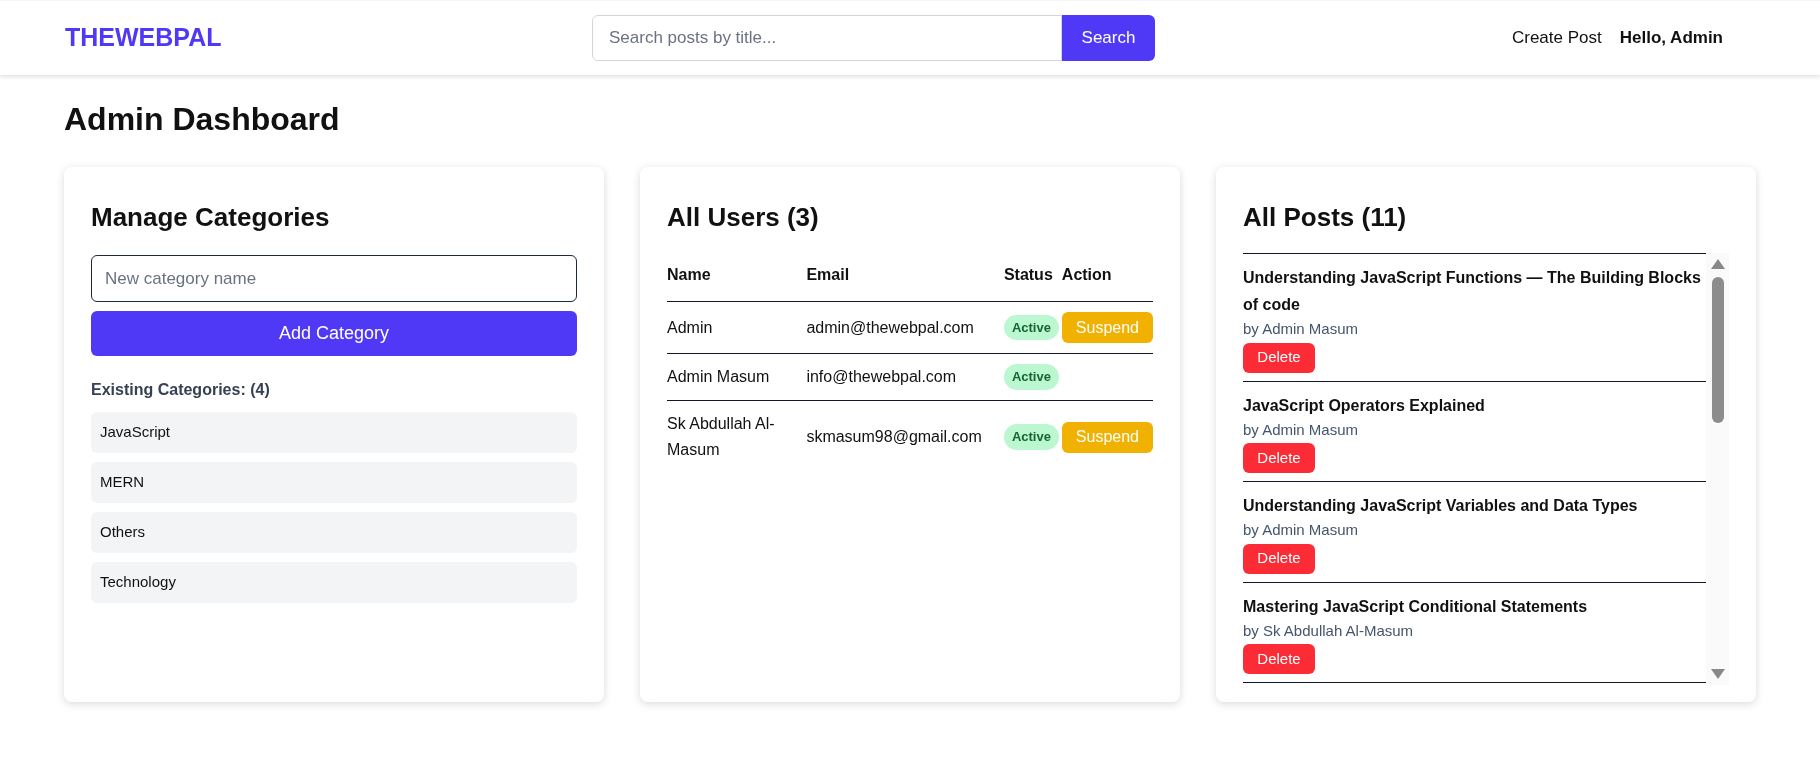  I want to click on category-item: MERN, so click(334, 482).